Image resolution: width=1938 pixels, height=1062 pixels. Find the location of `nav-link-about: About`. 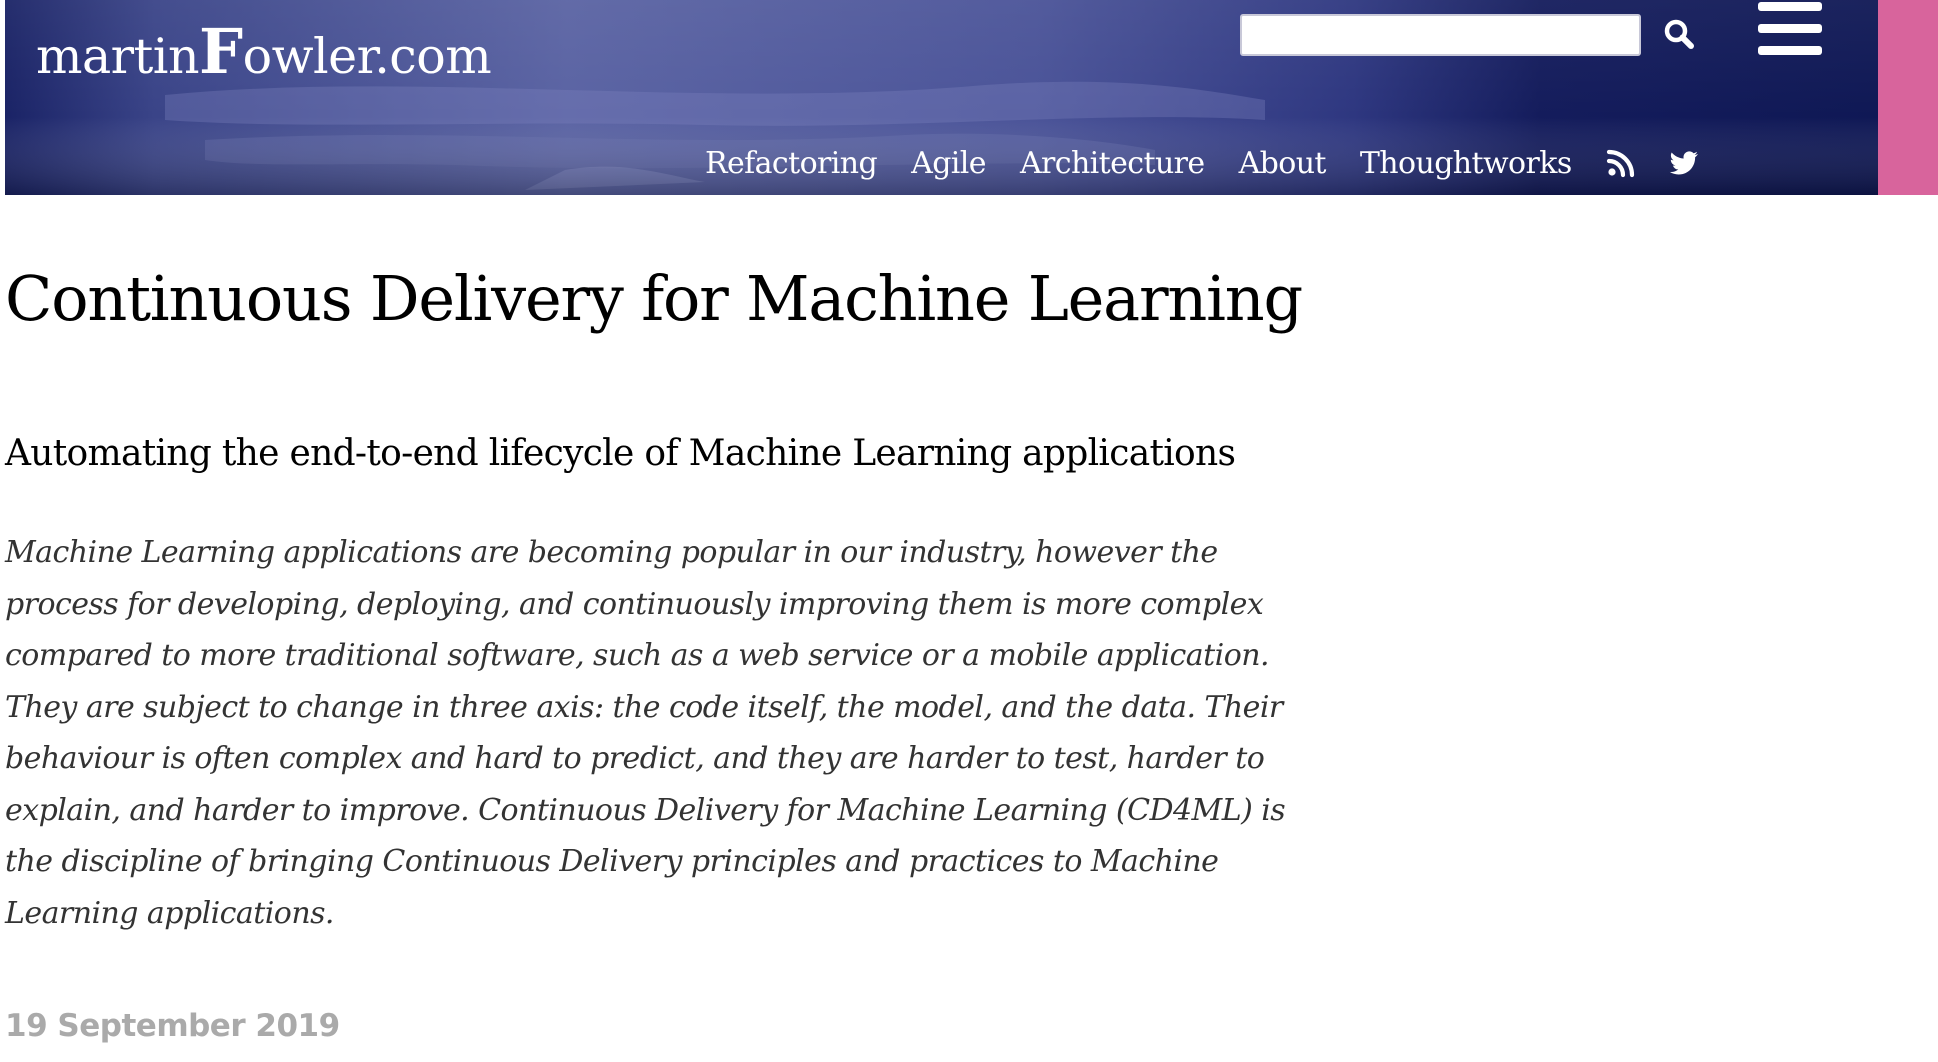

nav-link-about: About is located at coordinates (1283, 163).